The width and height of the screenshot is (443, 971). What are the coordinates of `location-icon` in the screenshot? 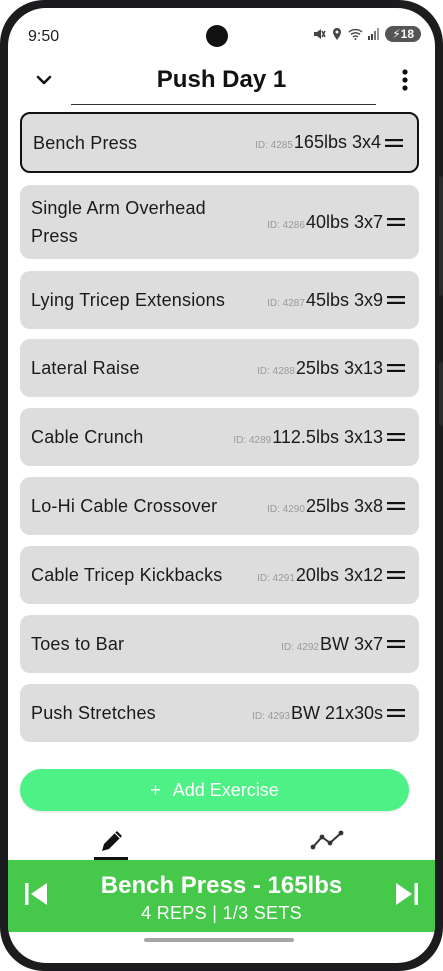 It's located at (337, 34).